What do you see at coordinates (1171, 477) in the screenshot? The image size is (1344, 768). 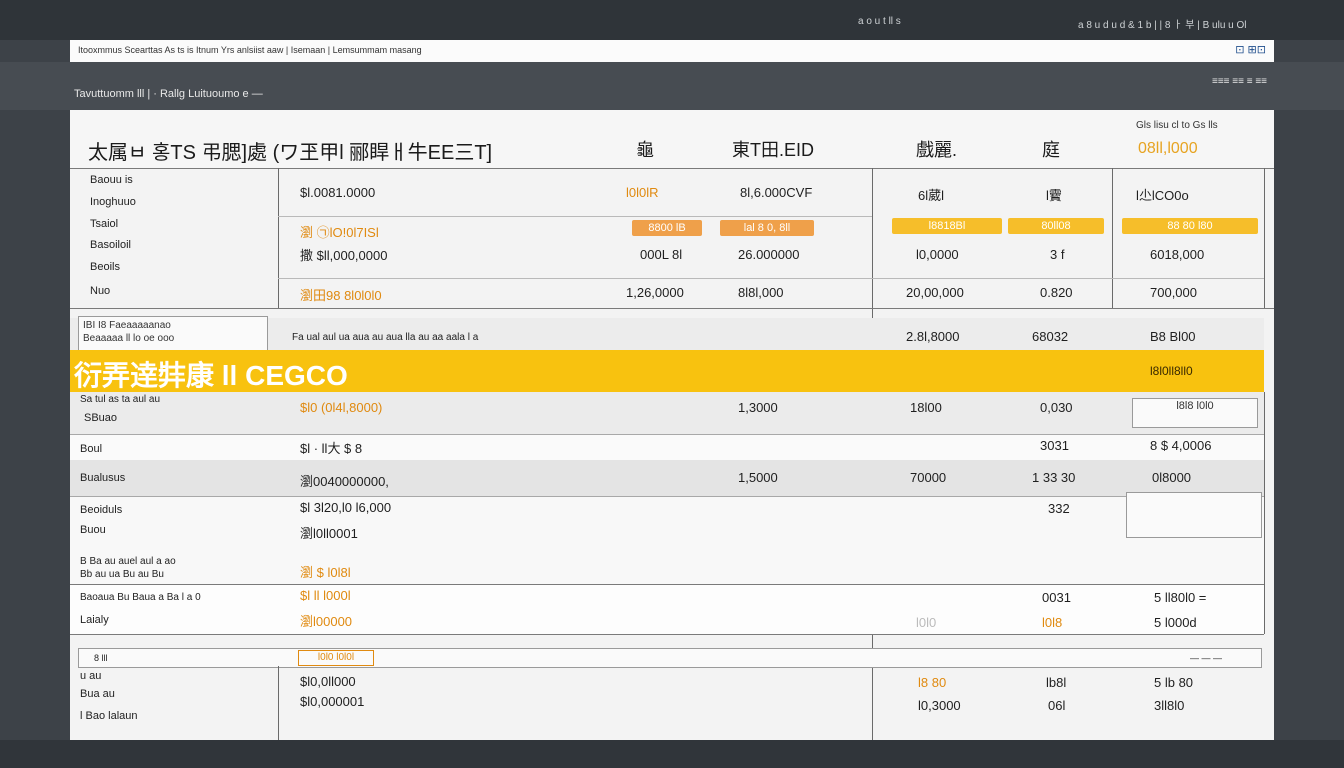 I see `table-cell: 0l8000` at bounding box center [1171, 477].